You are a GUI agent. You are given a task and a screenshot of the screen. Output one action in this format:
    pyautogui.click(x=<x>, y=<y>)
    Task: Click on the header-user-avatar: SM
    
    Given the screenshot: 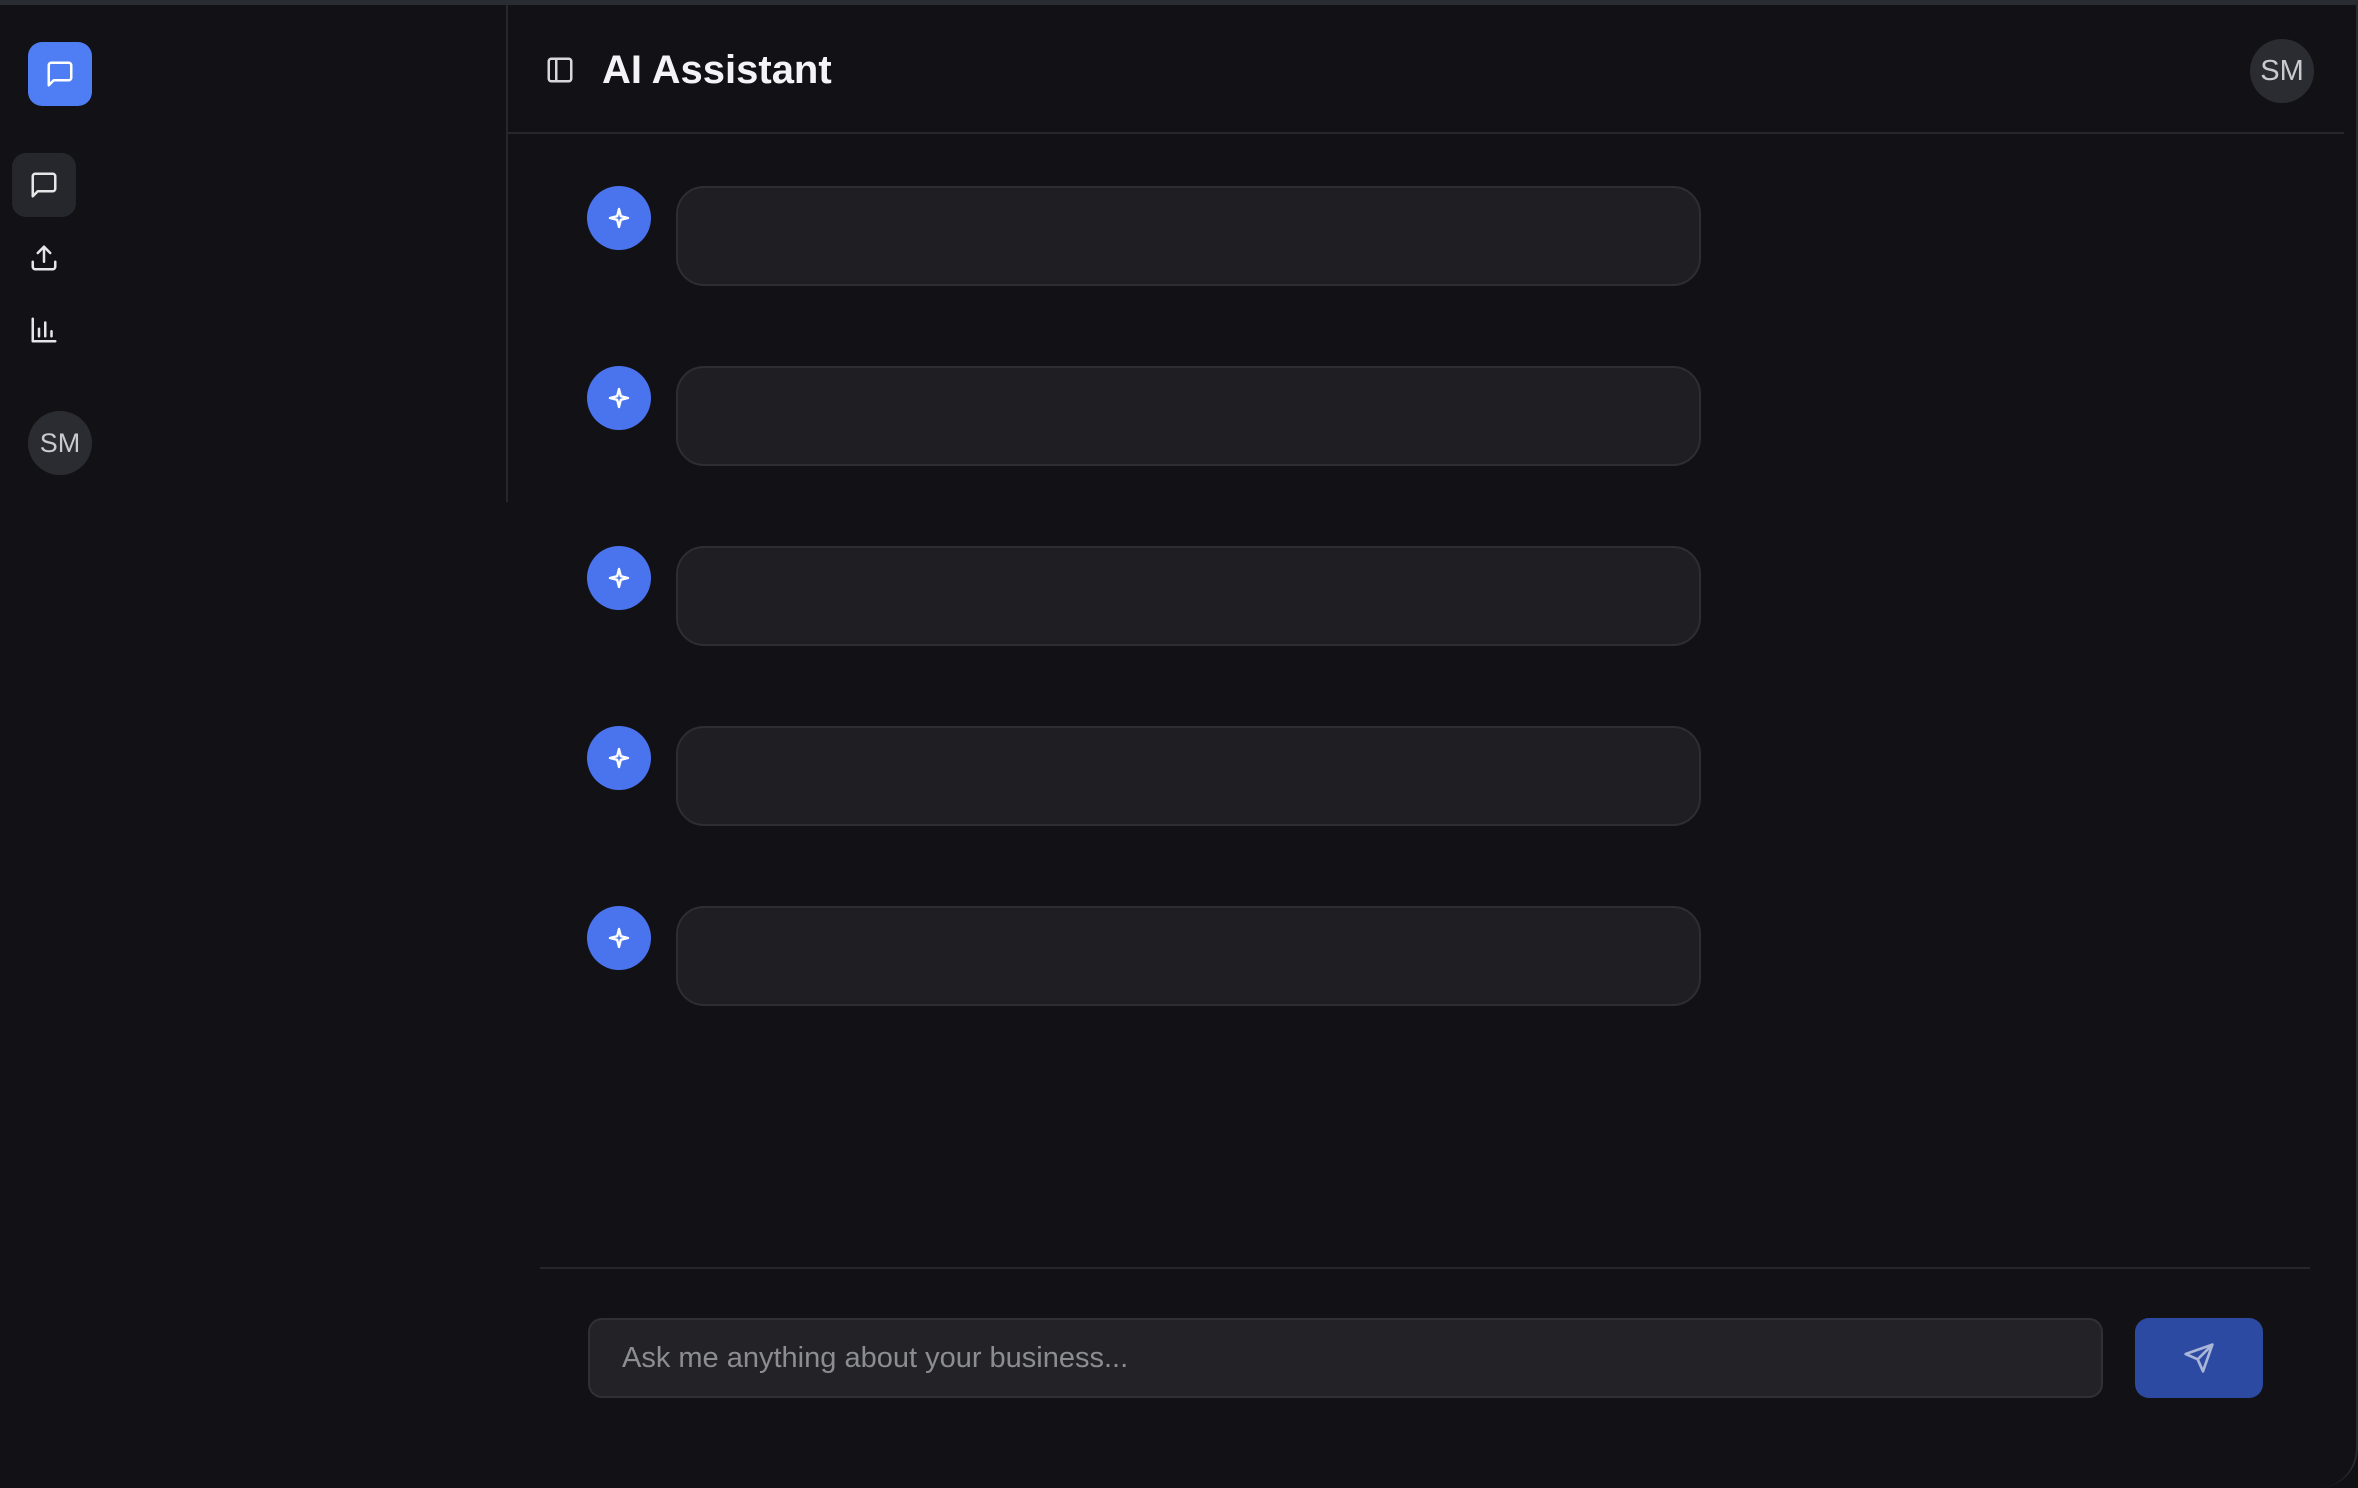 What is the action you would take?
    pyautogui.click(x=2282, y=71)
    